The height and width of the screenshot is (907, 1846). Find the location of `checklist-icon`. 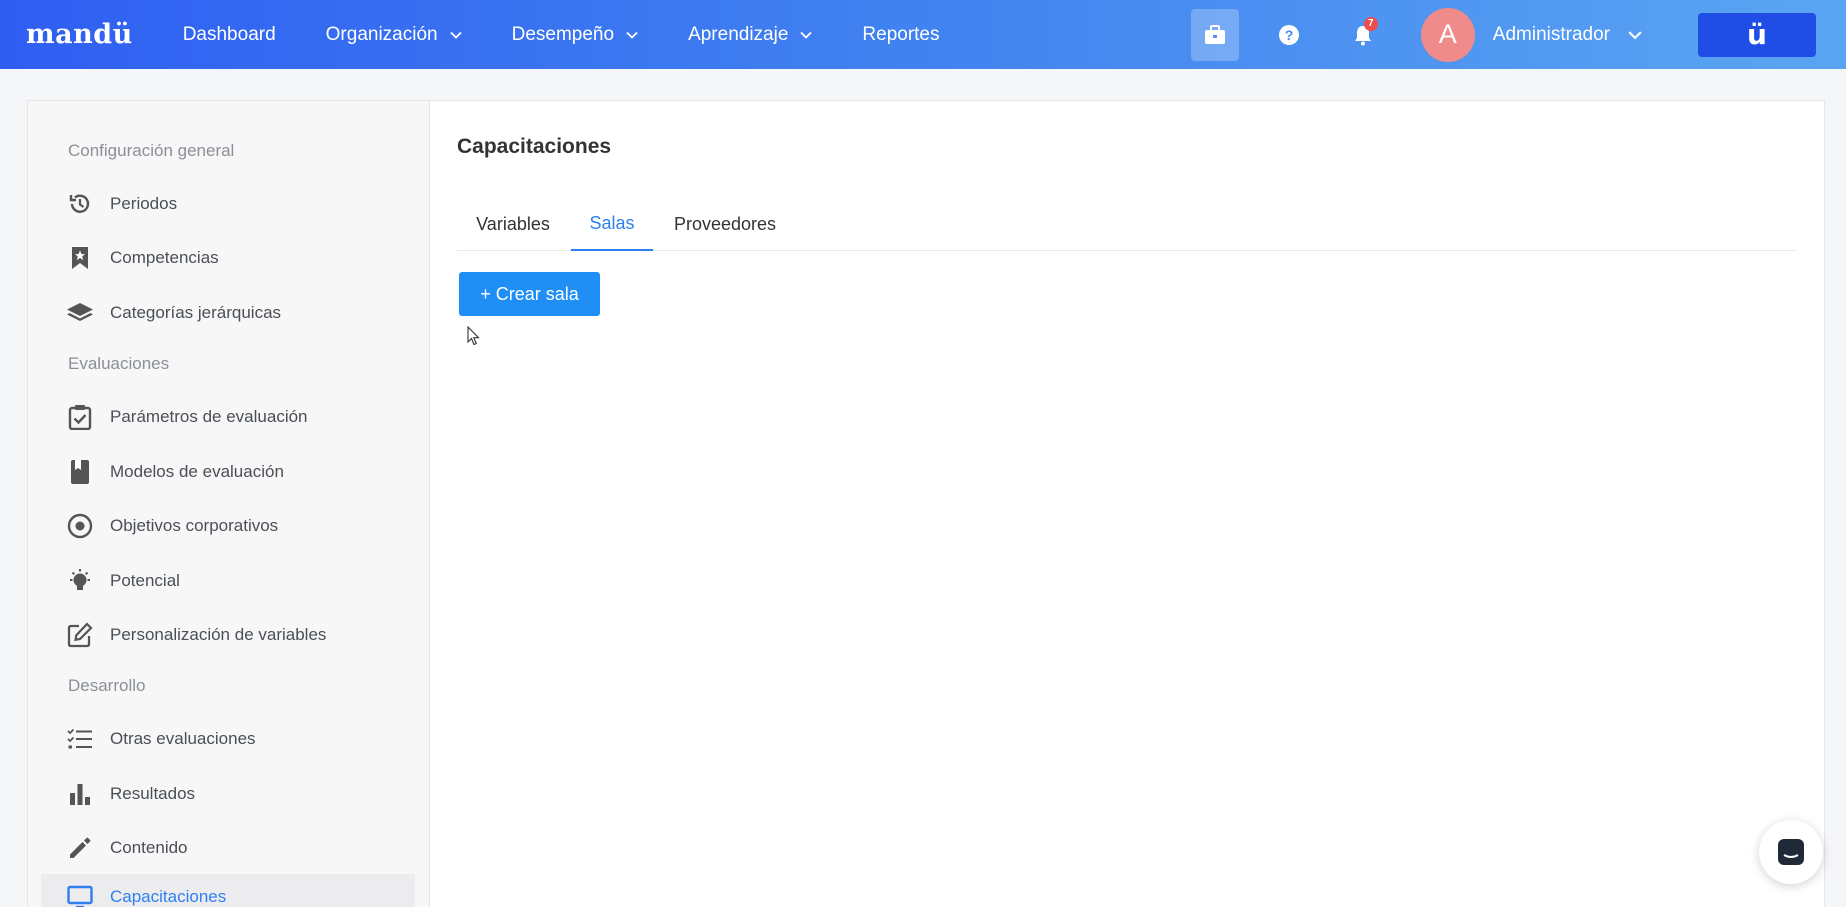

checklist-icon is located at coordinates (80, 739).